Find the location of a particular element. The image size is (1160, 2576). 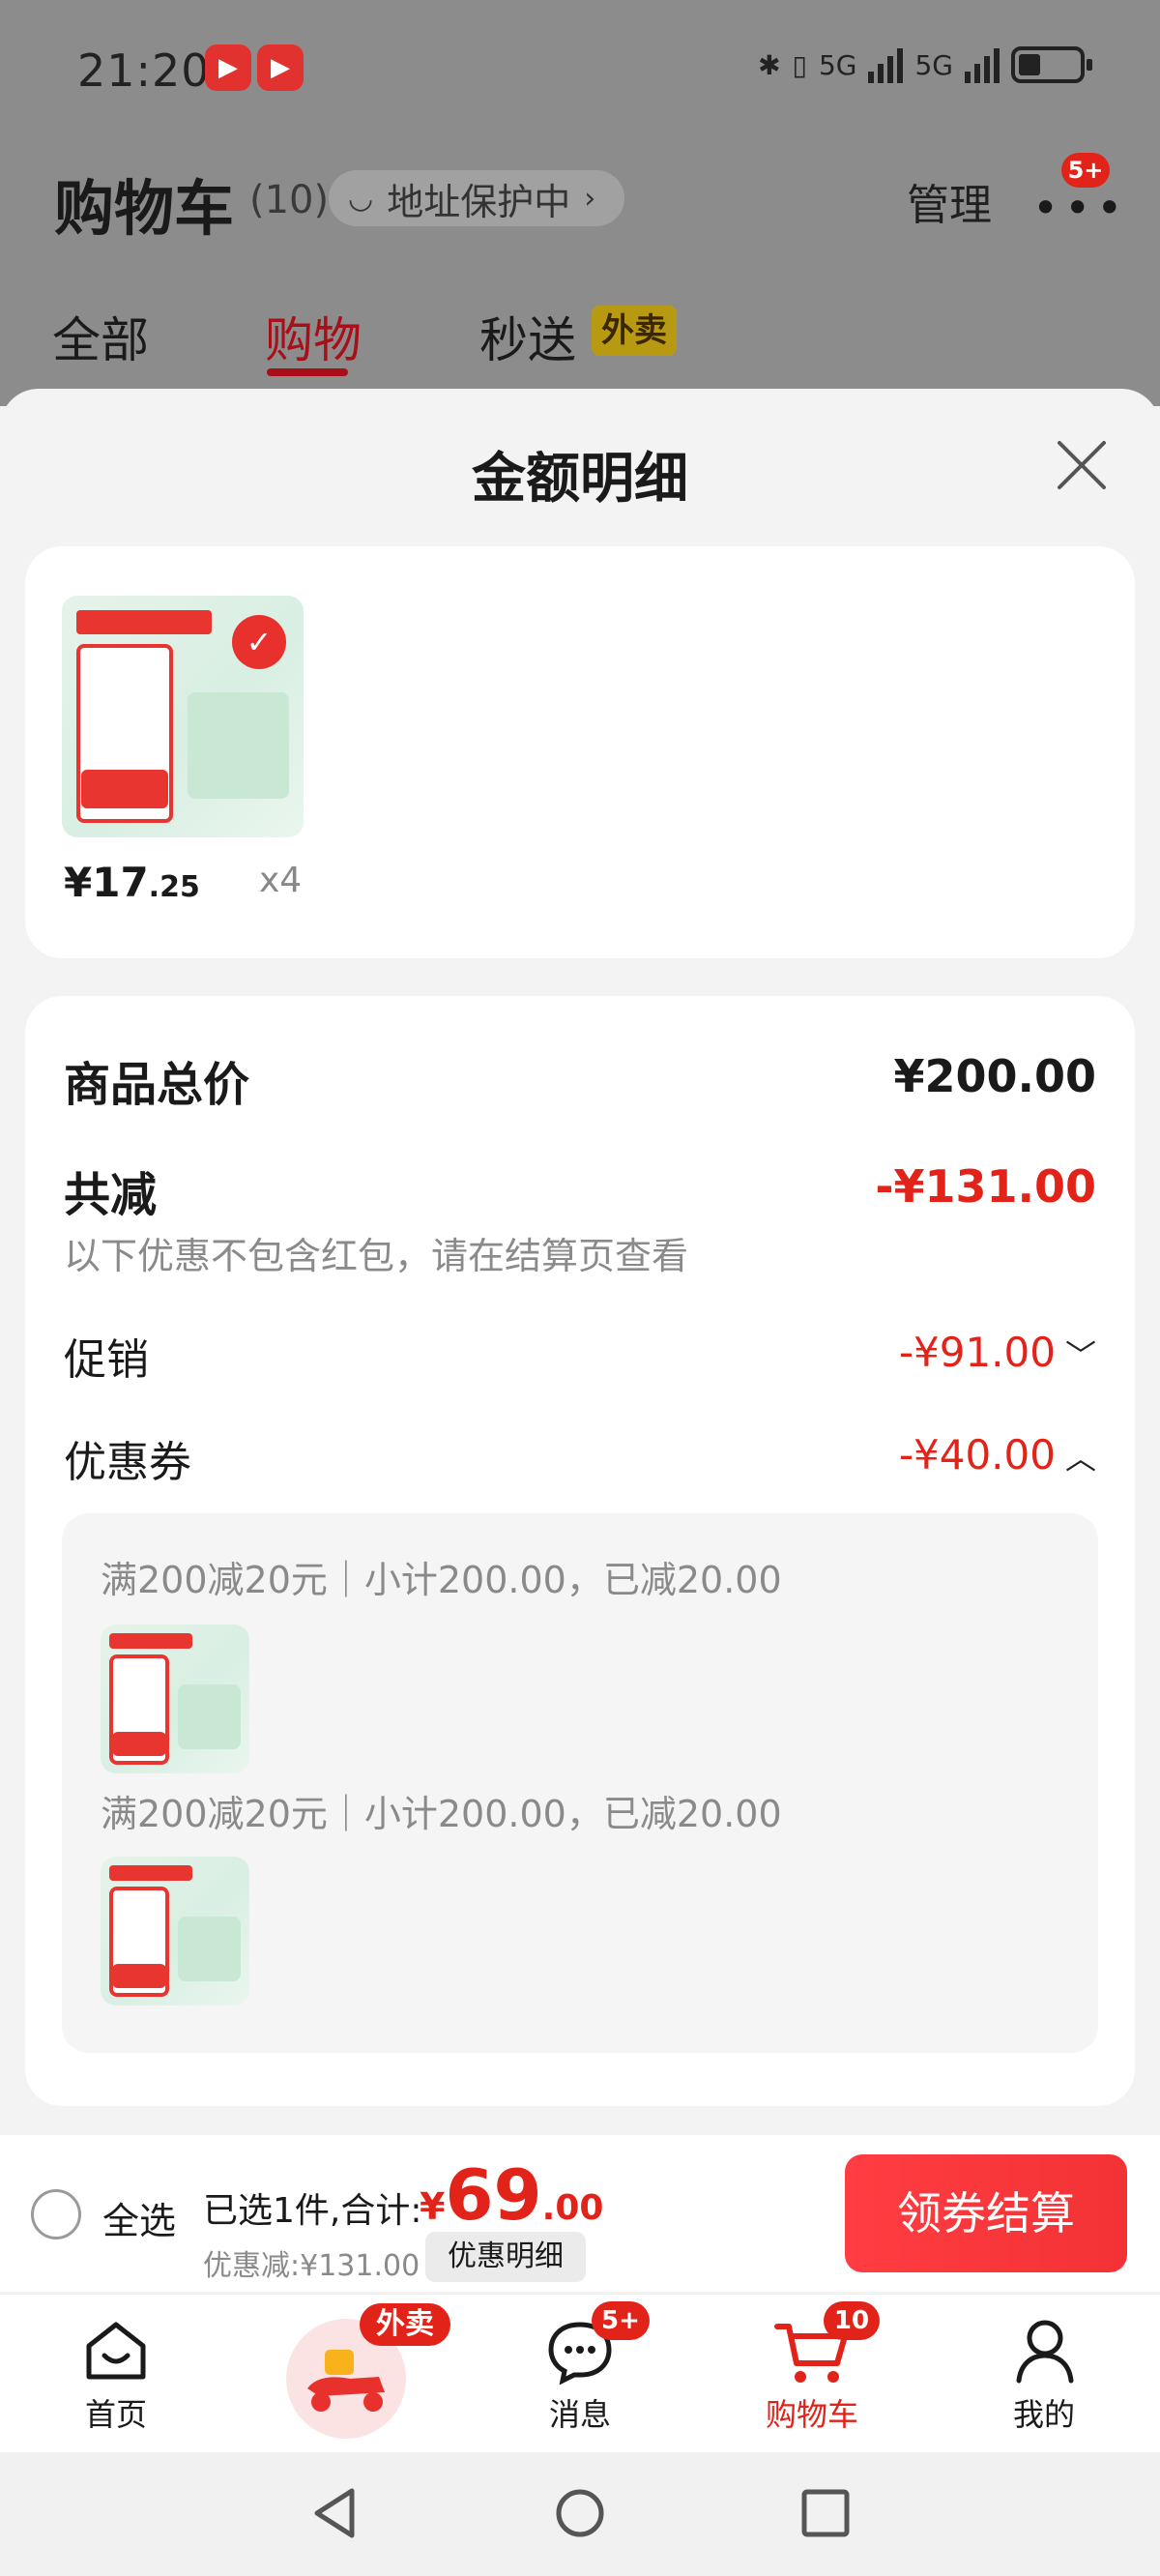

discount-label: 共减 is located at coordinates (111, 1195).